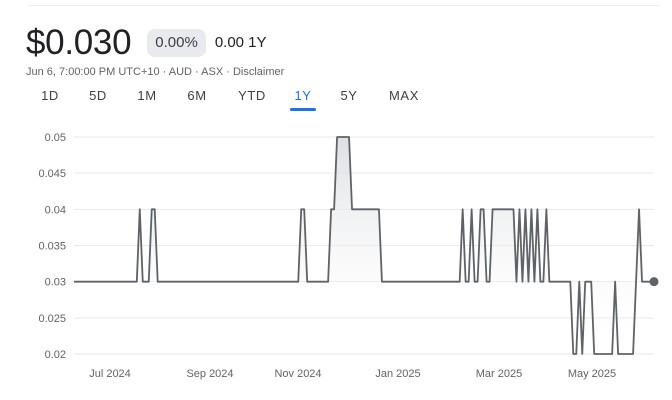 Image resolution: width=672 pixels, height=400 pixels. Describe the element at coordinates (52, 247) in the screenshot. I see `y-tick-label: 0.035` at that location.